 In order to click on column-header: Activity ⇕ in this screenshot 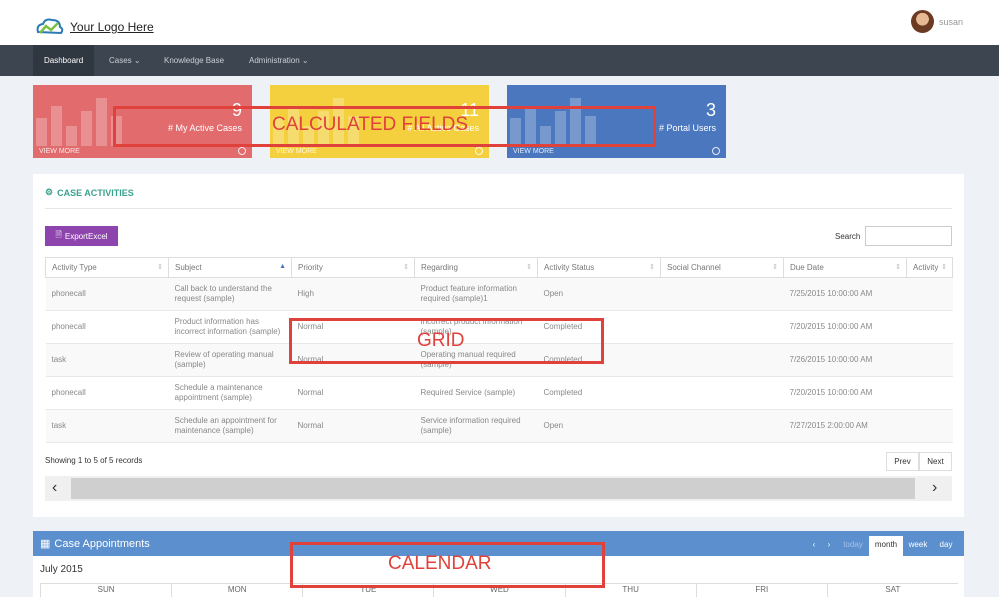, I will do `click(929, 267)`.